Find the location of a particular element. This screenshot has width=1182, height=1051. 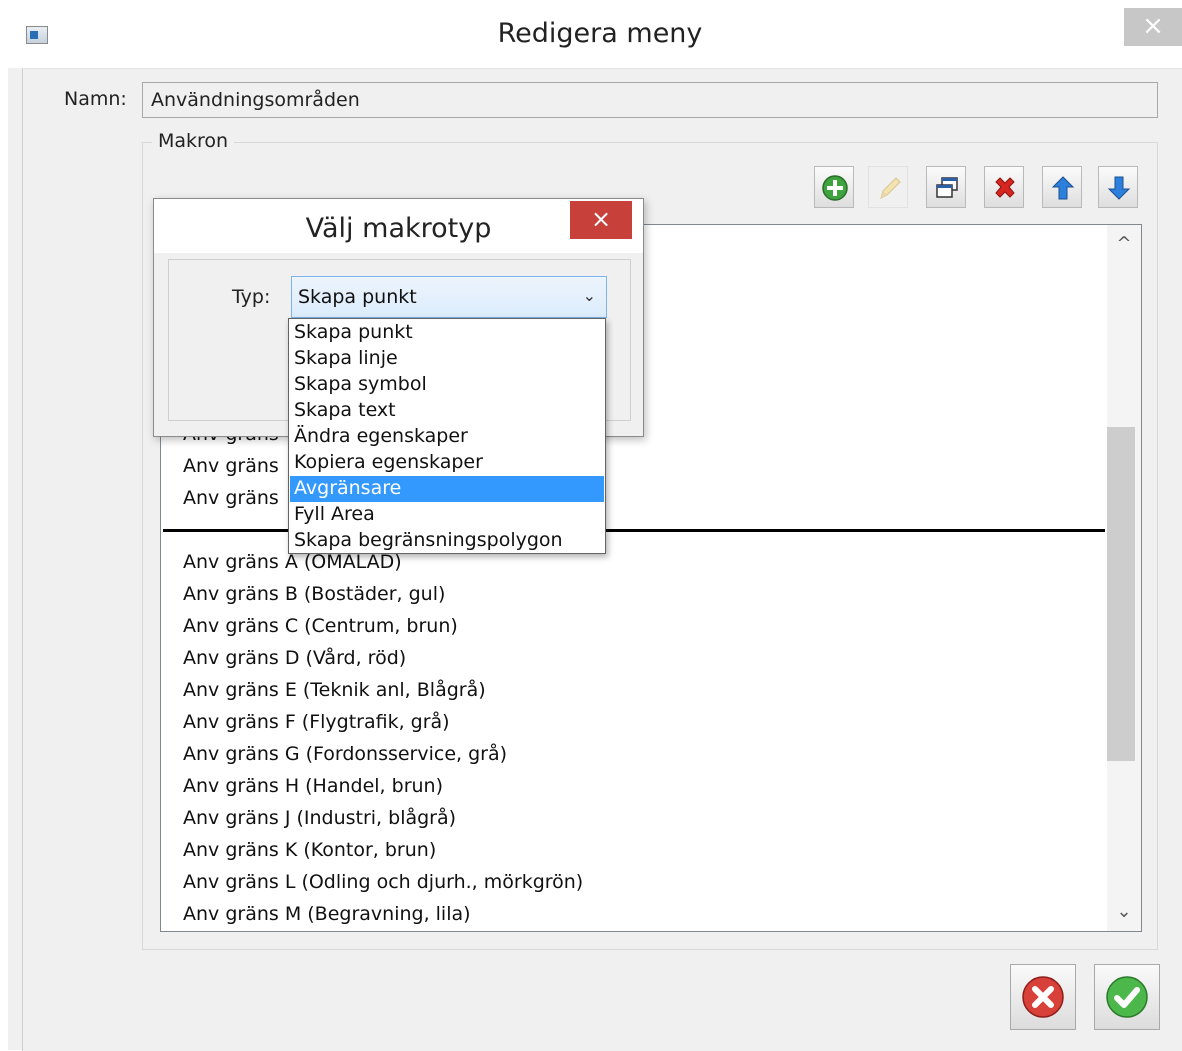

move-down-arrow-icon is located at coordinates (1119, 188).